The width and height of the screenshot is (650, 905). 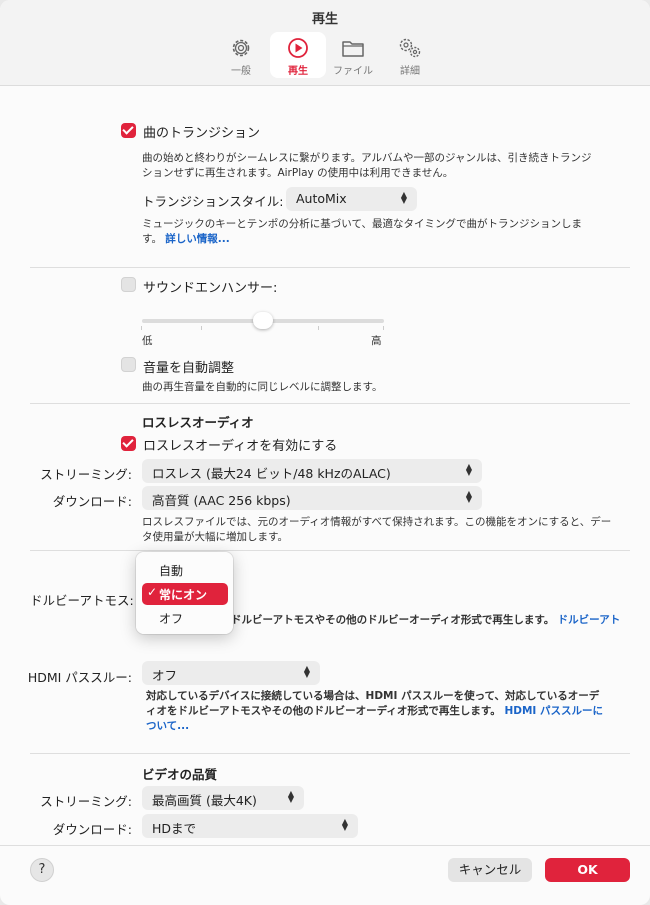 I want to click on video-download-label: ダウンロード:, so click(x=92, y=829).